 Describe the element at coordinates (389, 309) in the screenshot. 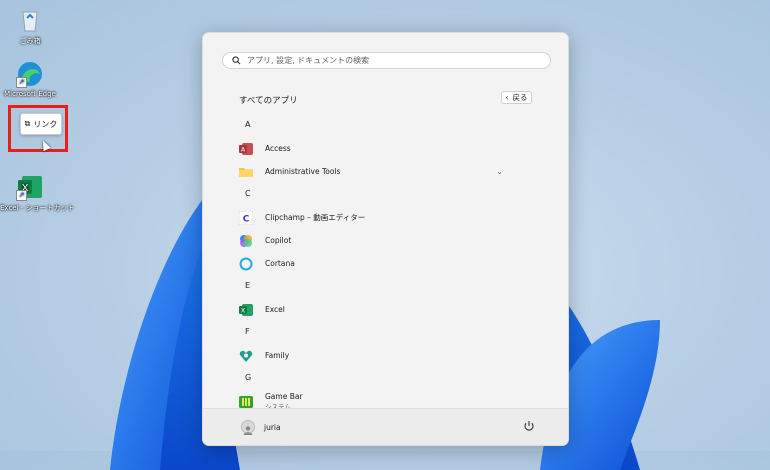

I see `app-item-excel: X Excel` at that location.